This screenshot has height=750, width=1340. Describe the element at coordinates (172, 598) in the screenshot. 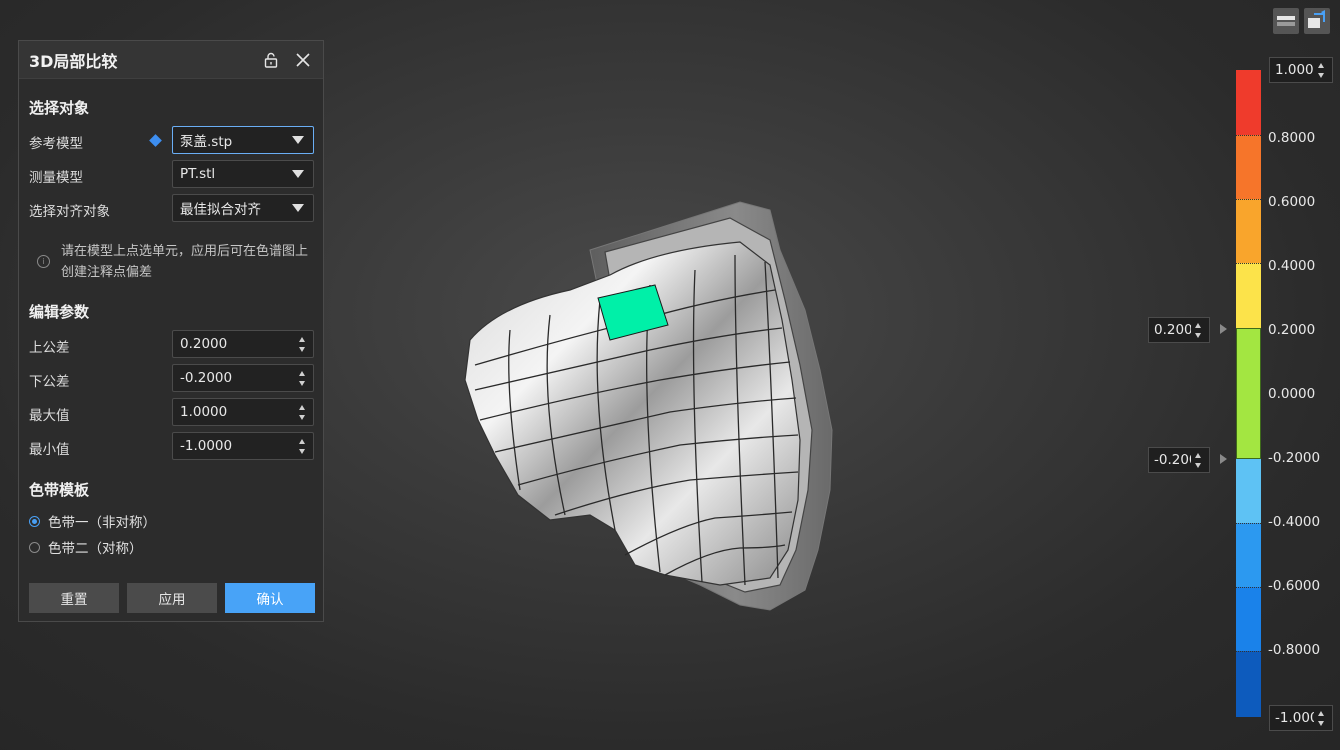

I see `apply-button: 应用` at that location.